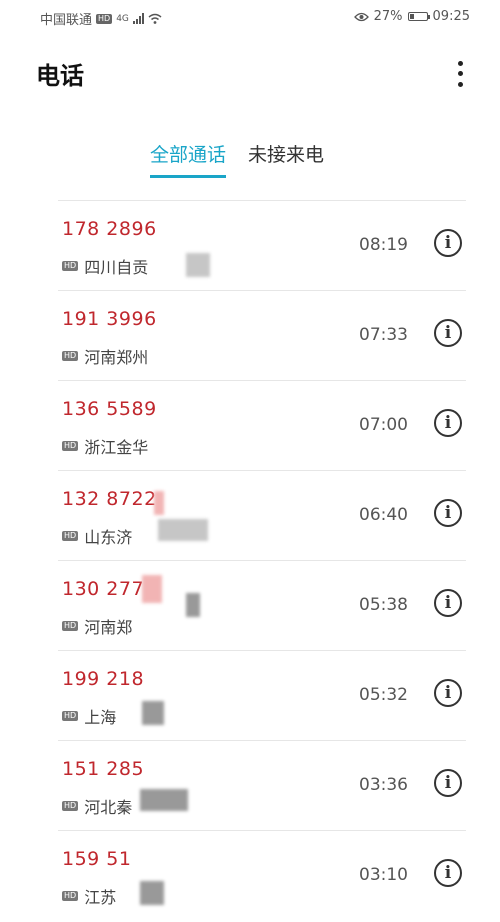  I want to click on call-location: HD 河南郑, so click(97, 626).